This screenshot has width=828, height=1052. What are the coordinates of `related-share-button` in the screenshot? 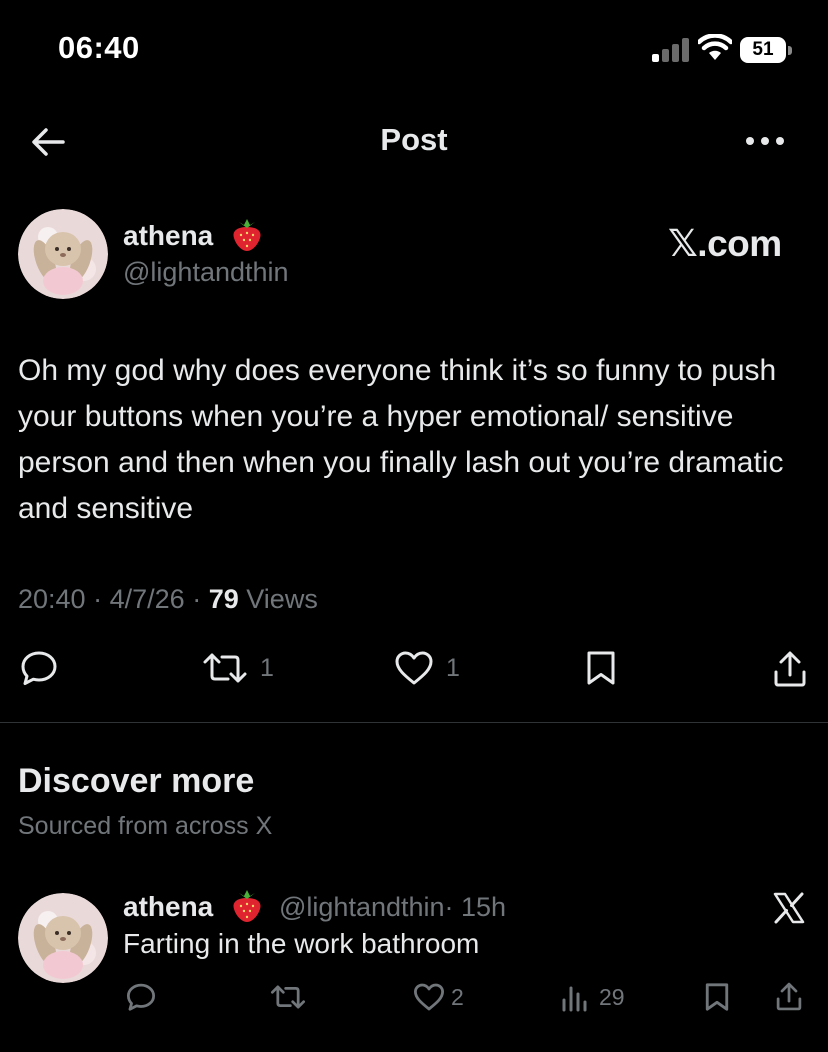 It's located at (789, 996).